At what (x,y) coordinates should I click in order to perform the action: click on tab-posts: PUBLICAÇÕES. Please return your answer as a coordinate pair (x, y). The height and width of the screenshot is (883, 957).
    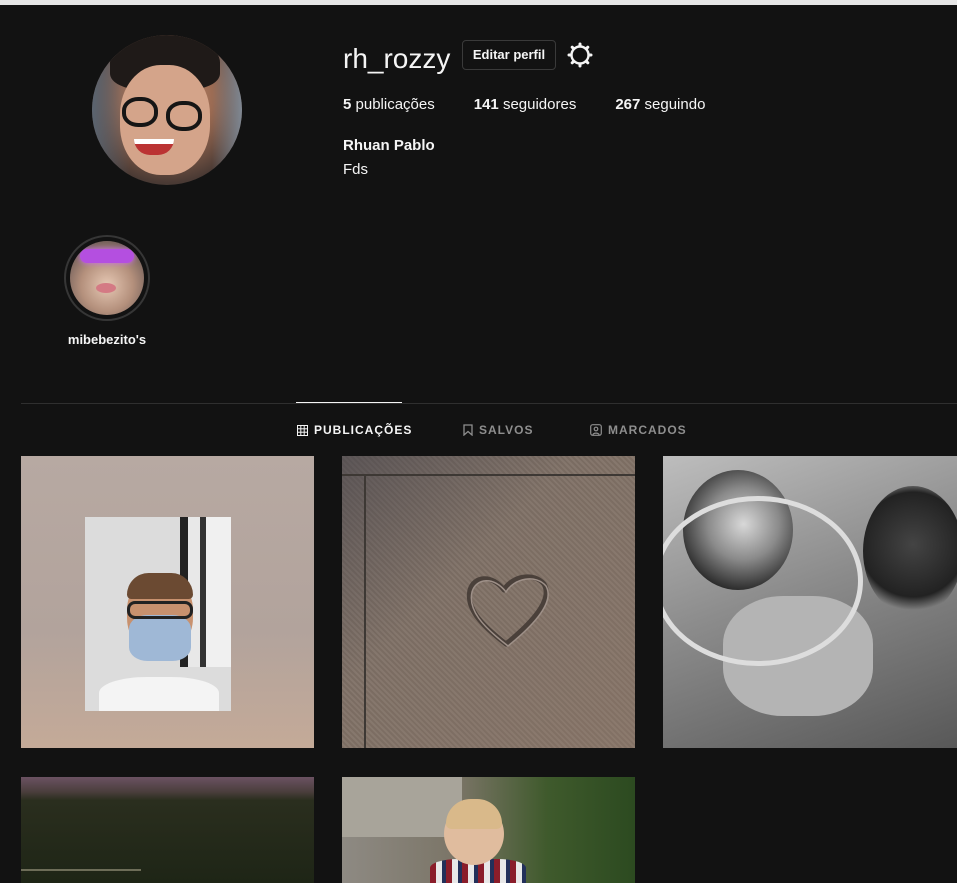
    Looking at the image, I should click on (354, 430).